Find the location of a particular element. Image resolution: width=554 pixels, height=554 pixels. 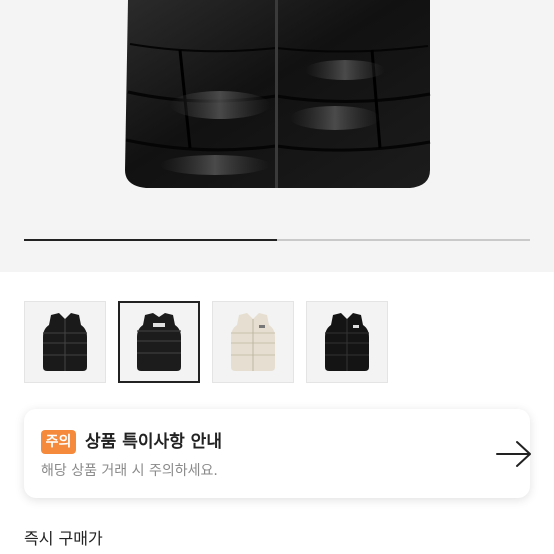

notice-subtitle: 해당 상품 거래 시 주의하세요. is located at coordinates (129, 471).